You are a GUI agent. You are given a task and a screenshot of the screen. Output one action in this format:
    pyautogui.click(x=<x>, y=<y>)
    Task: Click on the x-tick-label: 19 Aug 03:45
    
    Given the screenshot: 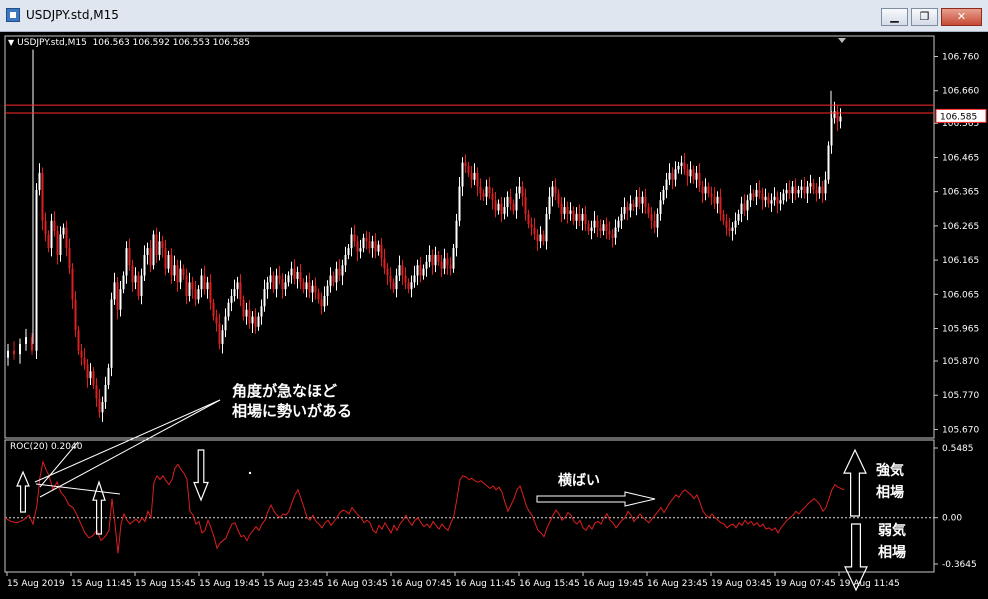 What is the action you would take?
    pyautogui.click(x=741, y=584)
    